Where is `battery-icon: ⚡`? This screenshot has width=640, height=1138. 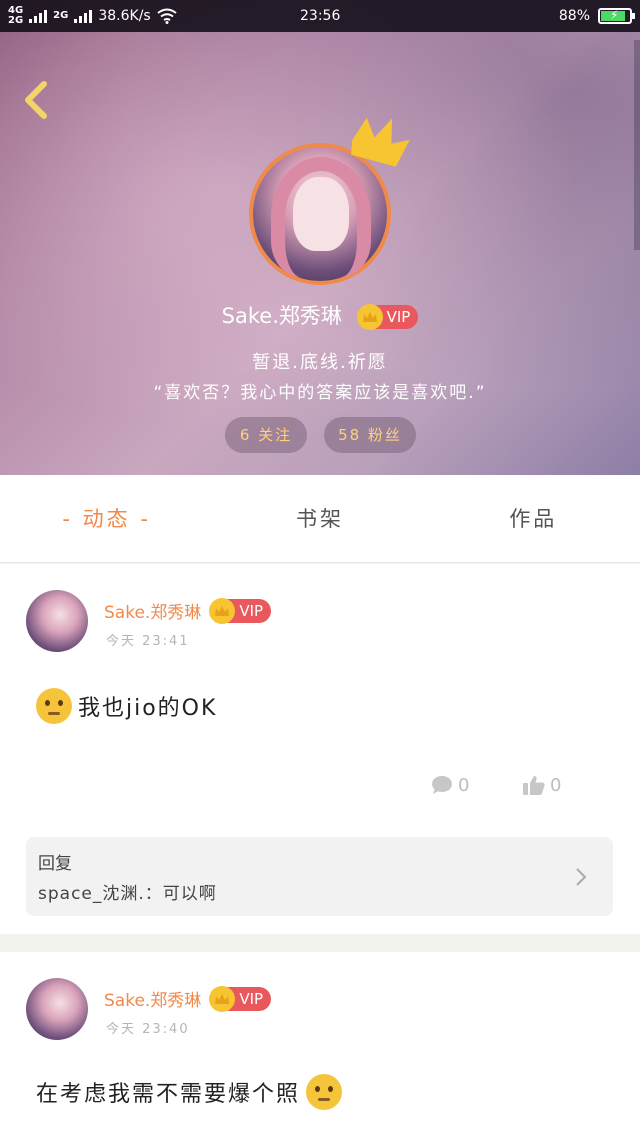 battery-icon: ⚡ is located at coordinates (616, 16).